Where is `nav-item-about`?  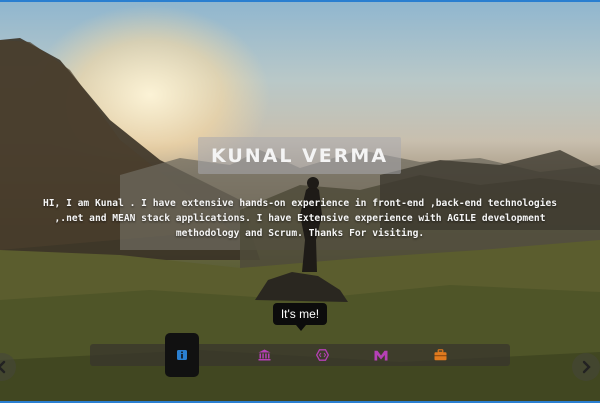
nav-item-about is located at coordinates (182, 355).